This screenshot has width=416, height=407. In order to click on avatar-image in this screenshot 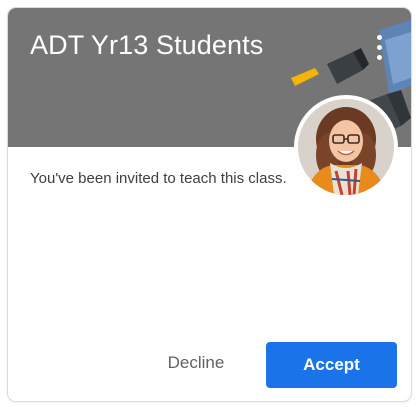, I will do `click(346, 147)`.